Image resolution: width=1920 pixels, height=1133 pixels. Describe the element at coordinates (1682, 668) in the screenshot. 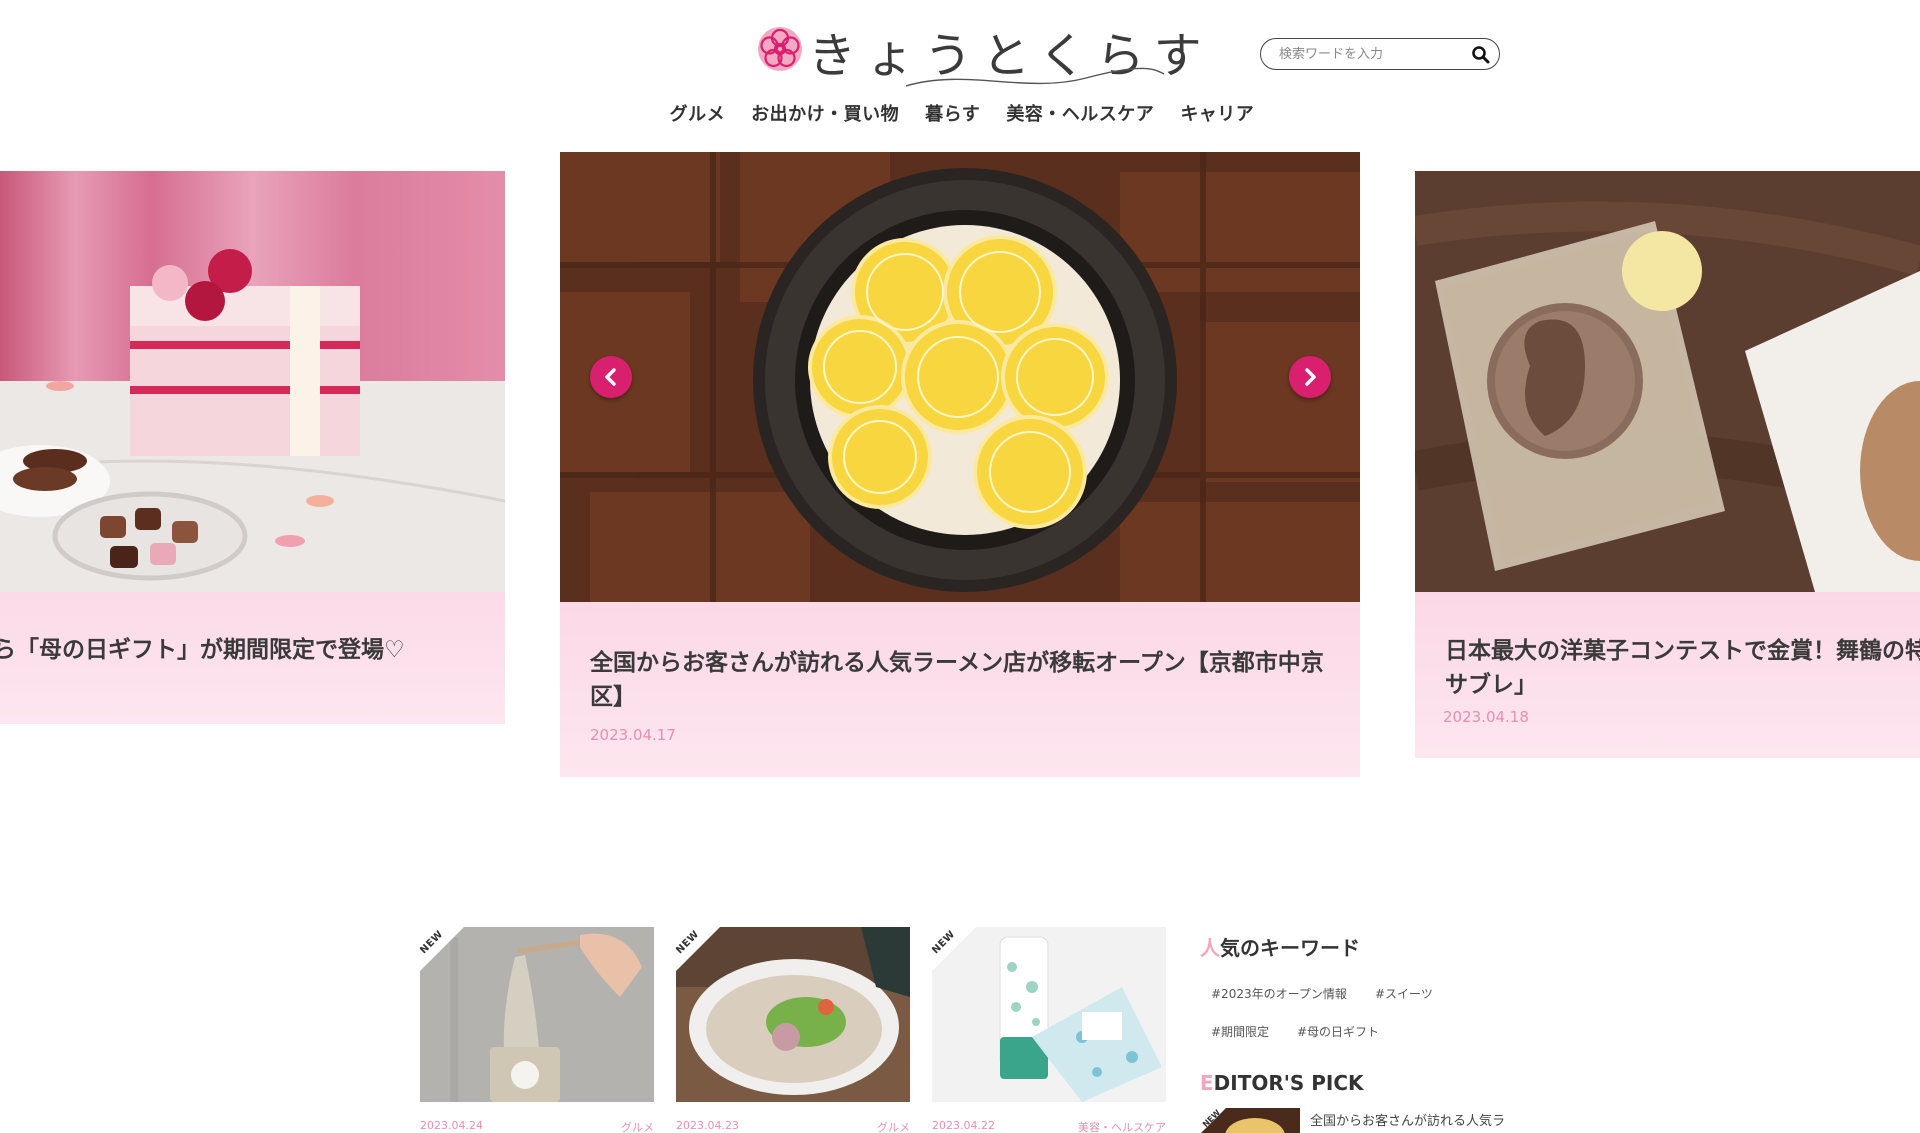

I see `carousel-card-right-title: 日本最大の洋菓子コンテストで金賞！舞鶴の特産 サブレ」` at that location.